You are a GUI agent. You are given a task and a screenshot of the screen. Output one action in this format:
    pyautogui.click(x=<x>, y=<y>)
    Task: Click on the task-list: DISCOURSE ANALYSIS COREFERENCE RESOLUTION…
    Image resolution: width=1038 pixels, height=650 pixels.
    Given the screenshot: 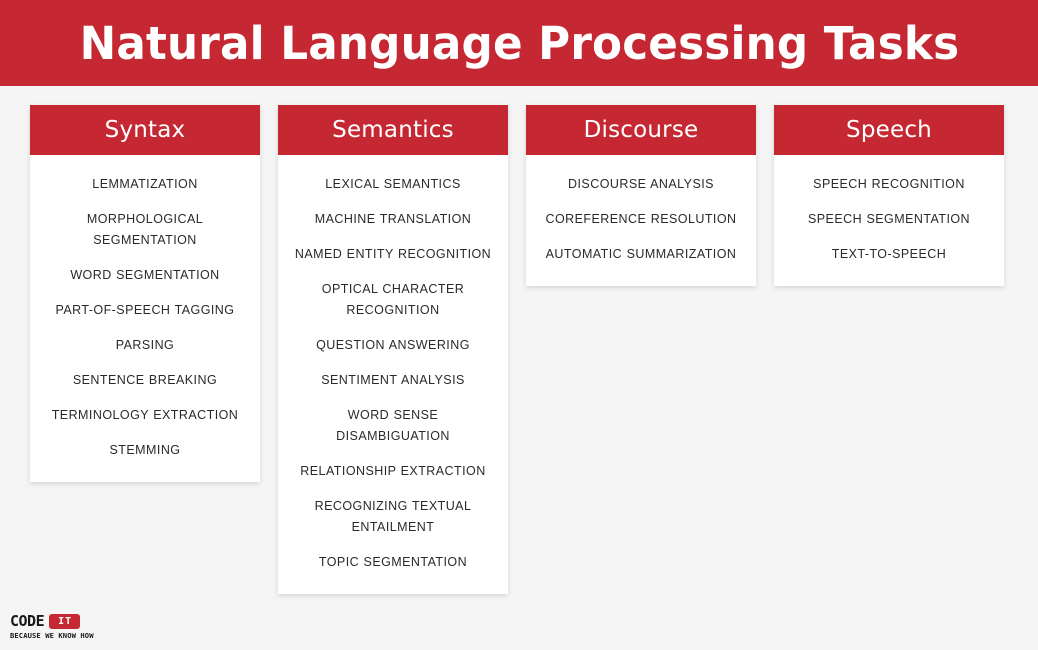 What is the action you would take?
    pyautogui.click(x=641, y=220)
    